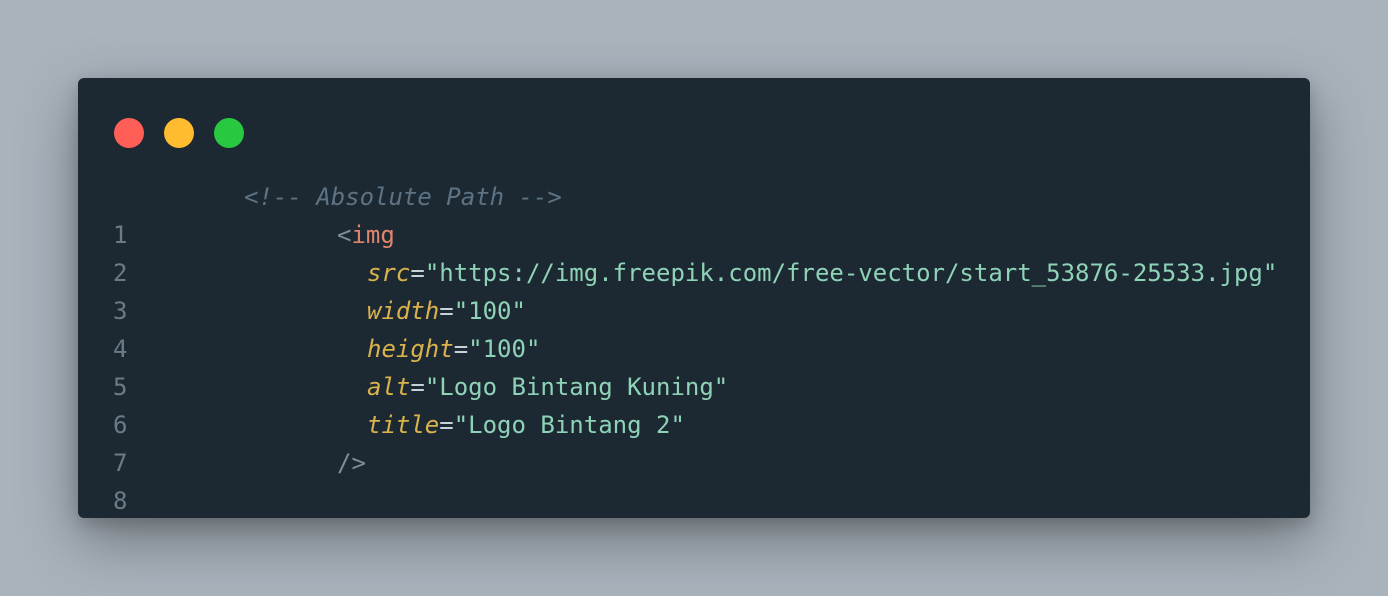 The height and width of the screenshot is (596, 1388). What do you see at coordinates (129, 133) in the screenshot?
I see `close-window-dot` at bounding box center [129, 133].